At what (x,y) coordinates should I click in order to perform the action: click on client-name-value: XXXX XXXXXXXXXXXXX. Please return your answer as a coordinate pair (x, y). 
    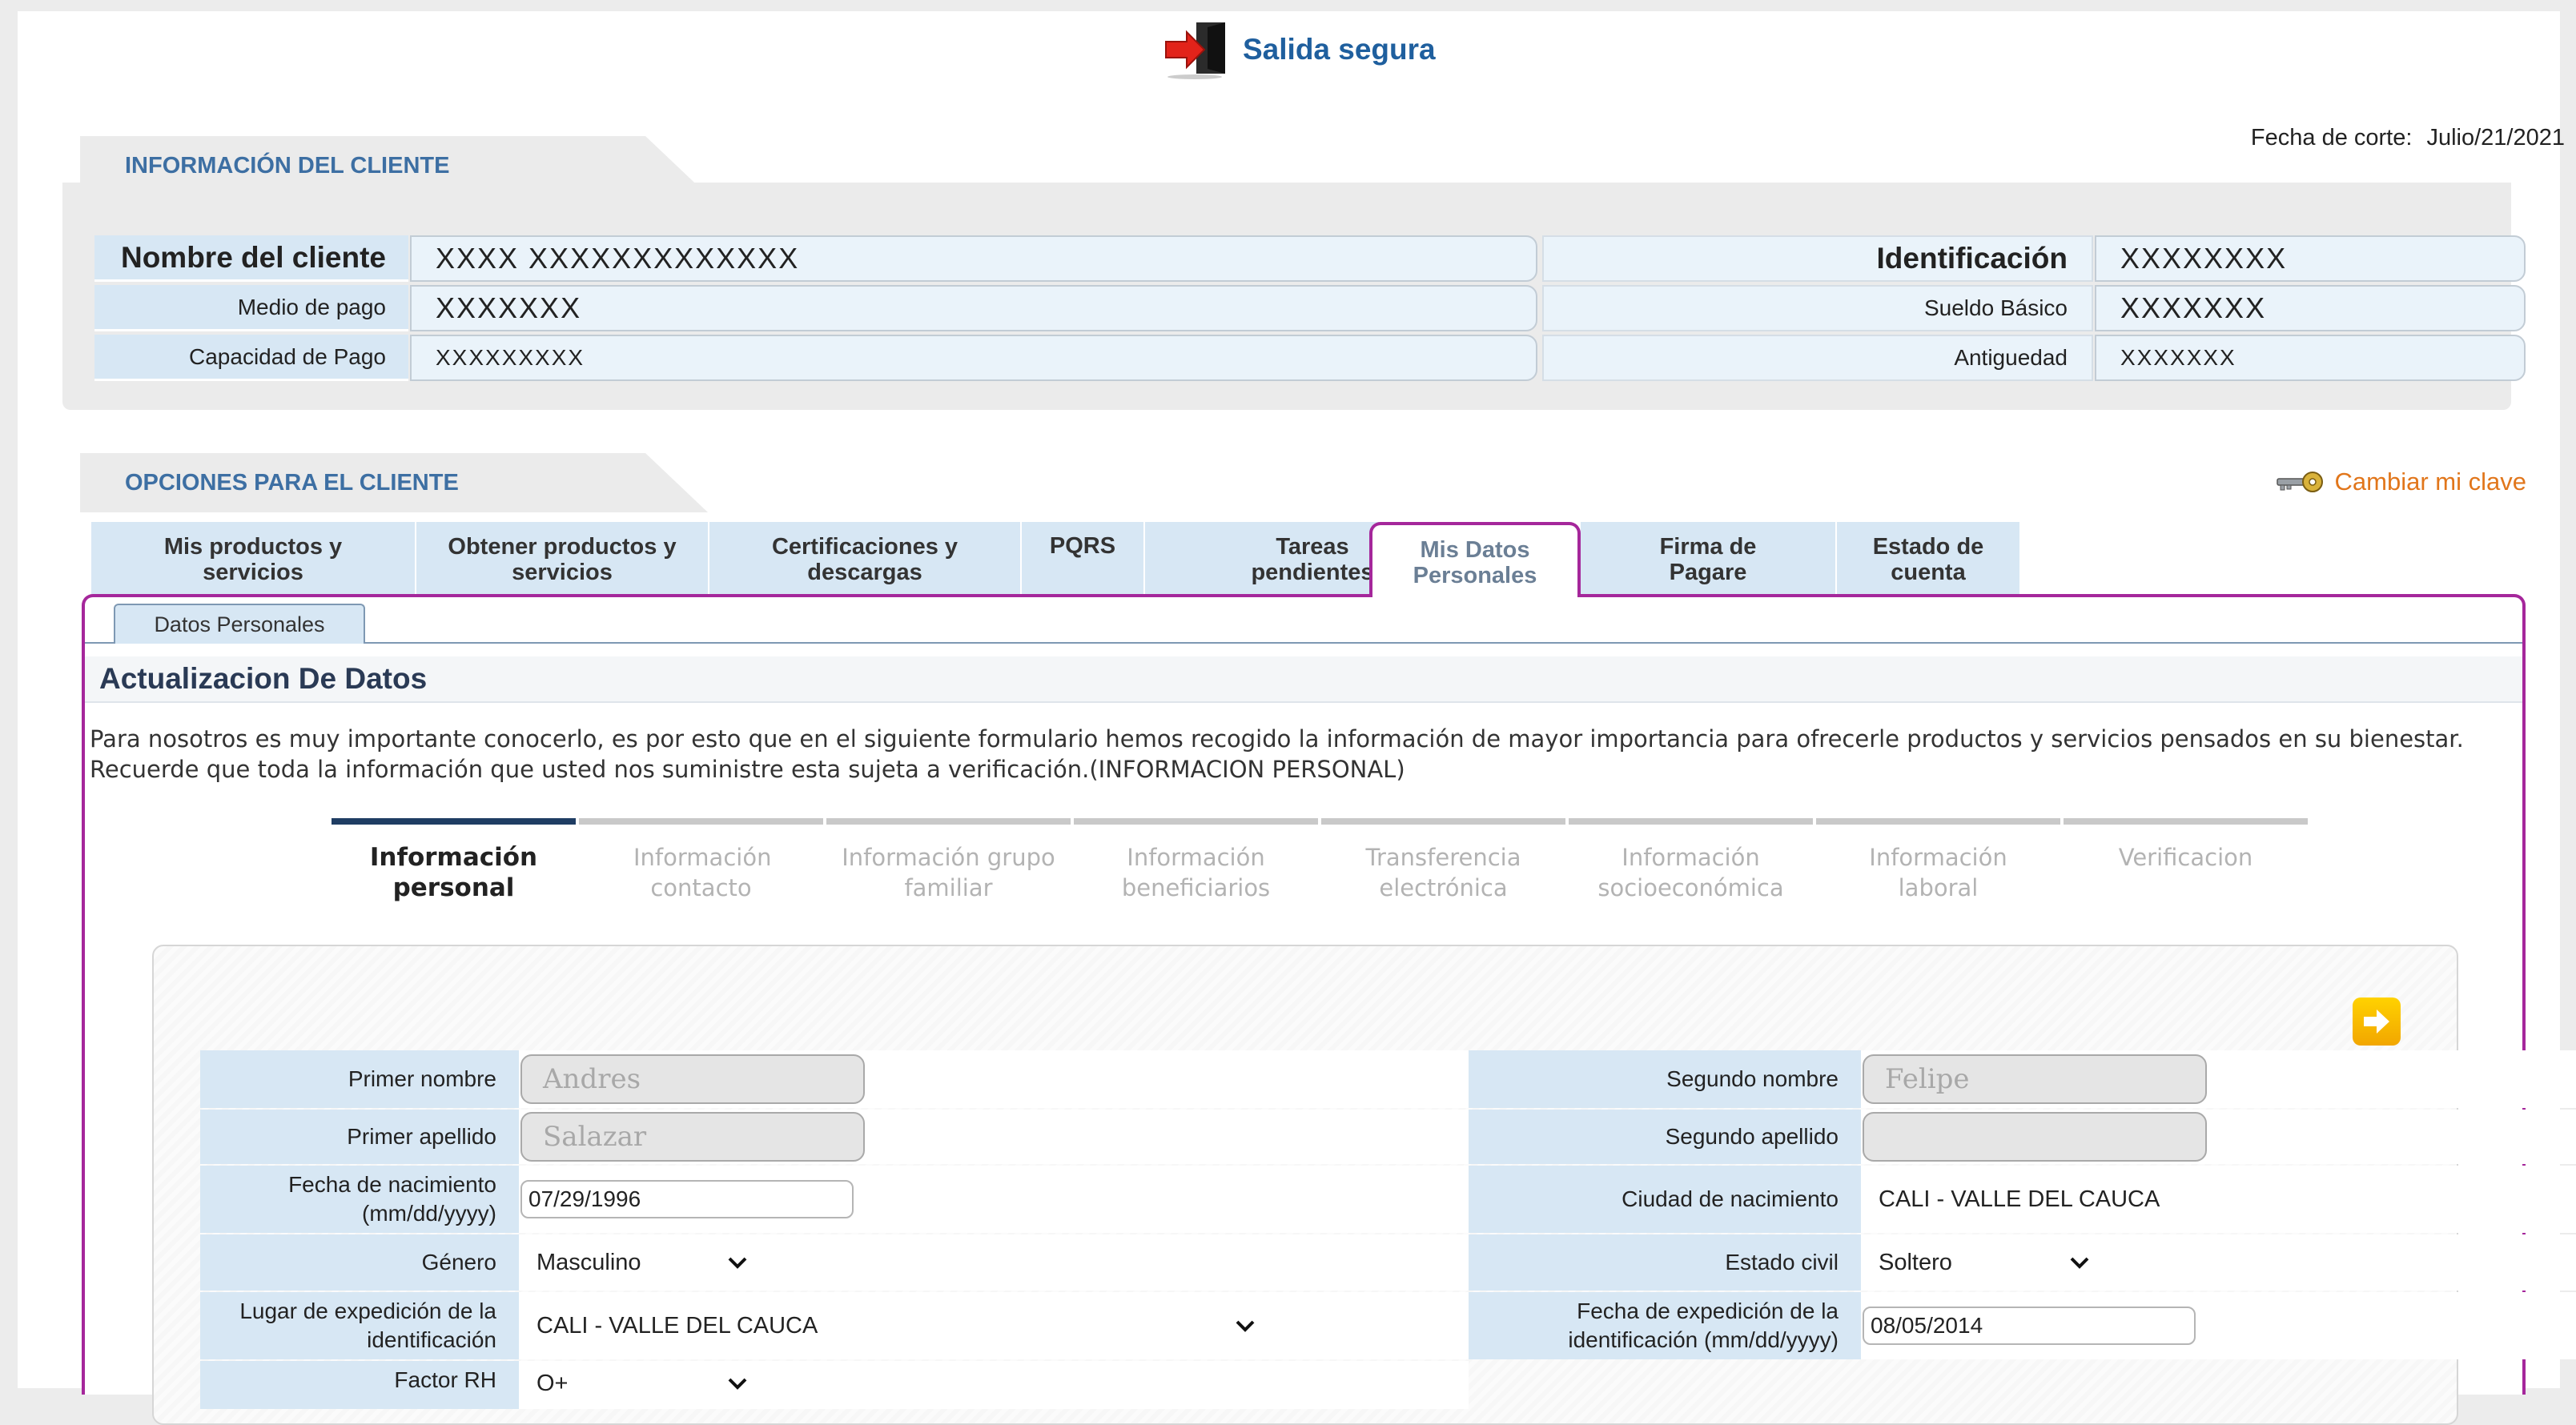
    Looking at the image, I should click on (973, 258).